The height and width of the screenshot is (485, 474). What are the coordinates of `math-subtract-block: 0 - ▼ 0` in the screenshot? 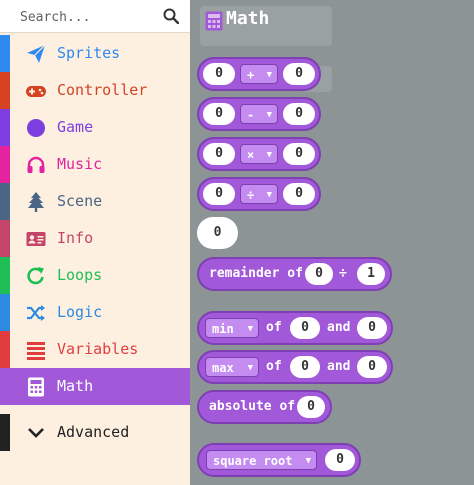 It's located at (259, 114).